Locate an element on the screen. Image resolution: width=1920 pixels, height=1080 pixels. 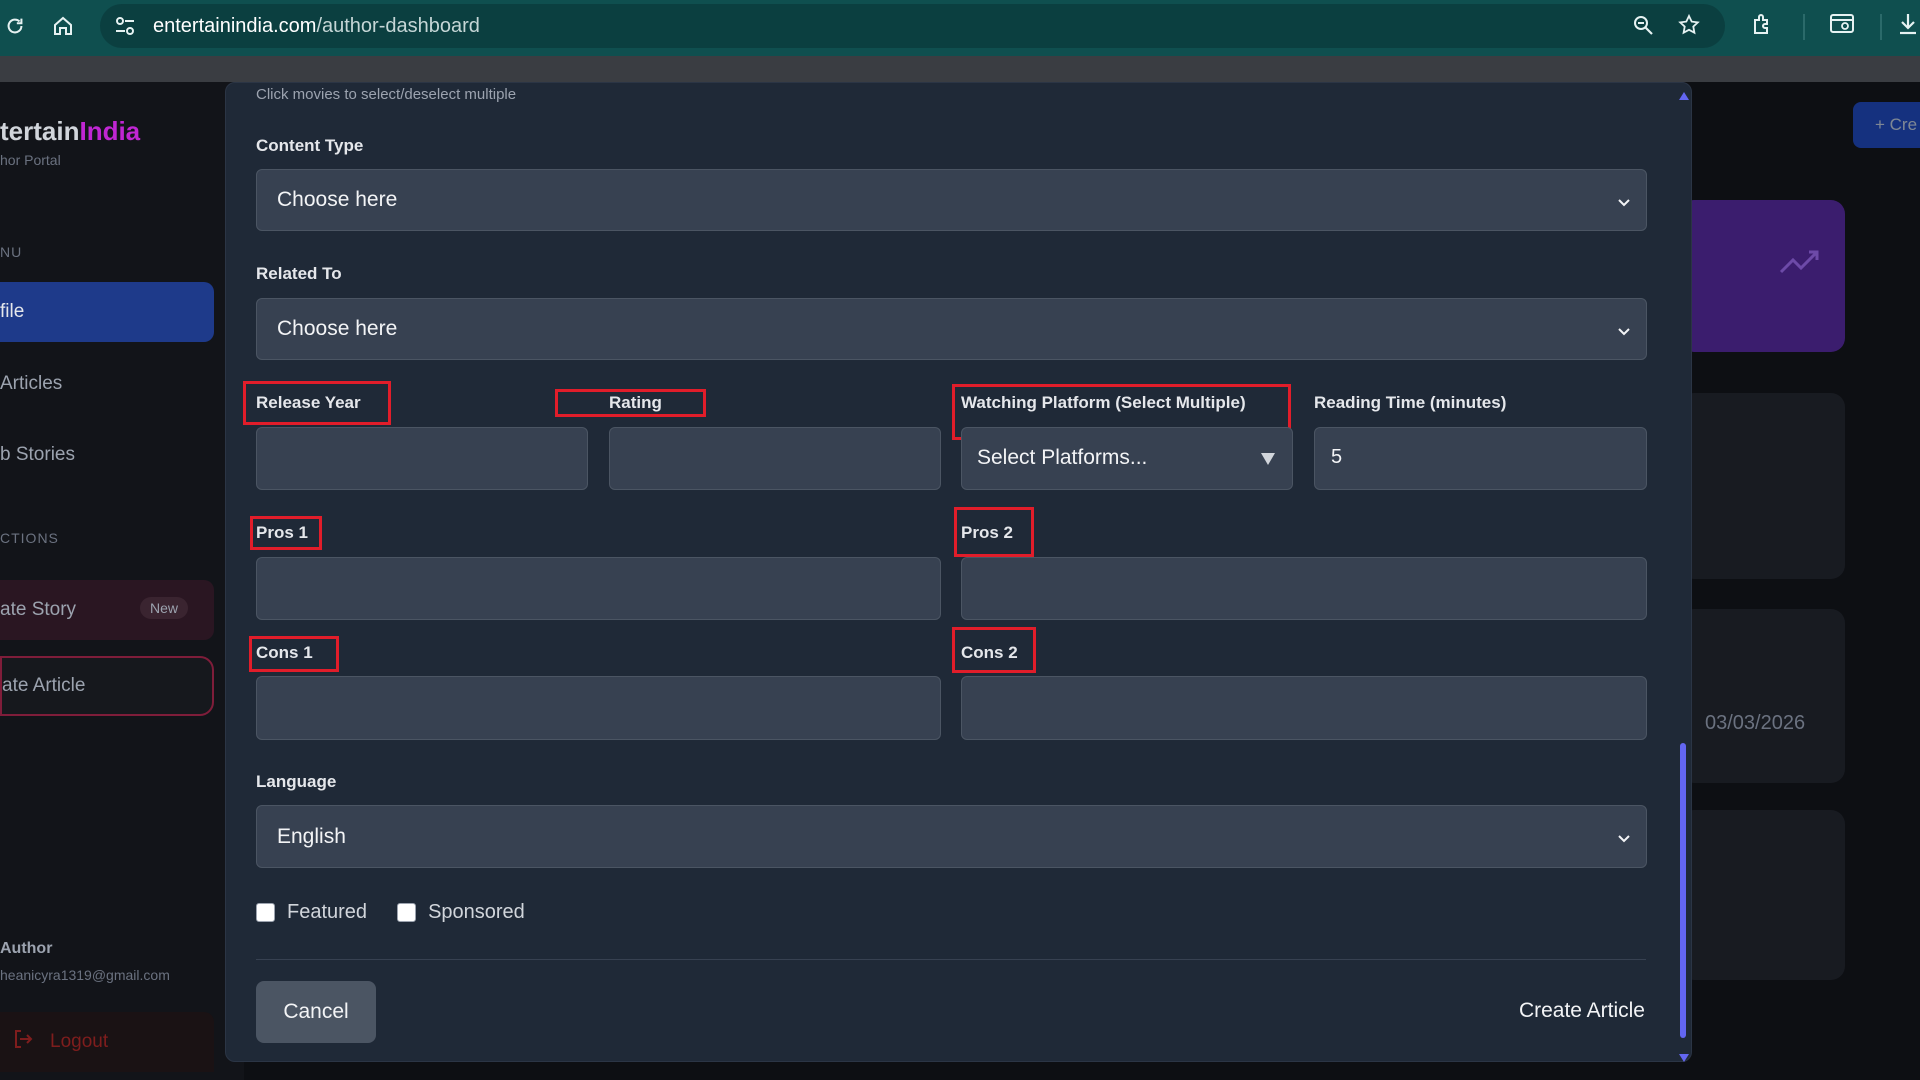
sponsored-checkbox is located at coordinates (407, 912).